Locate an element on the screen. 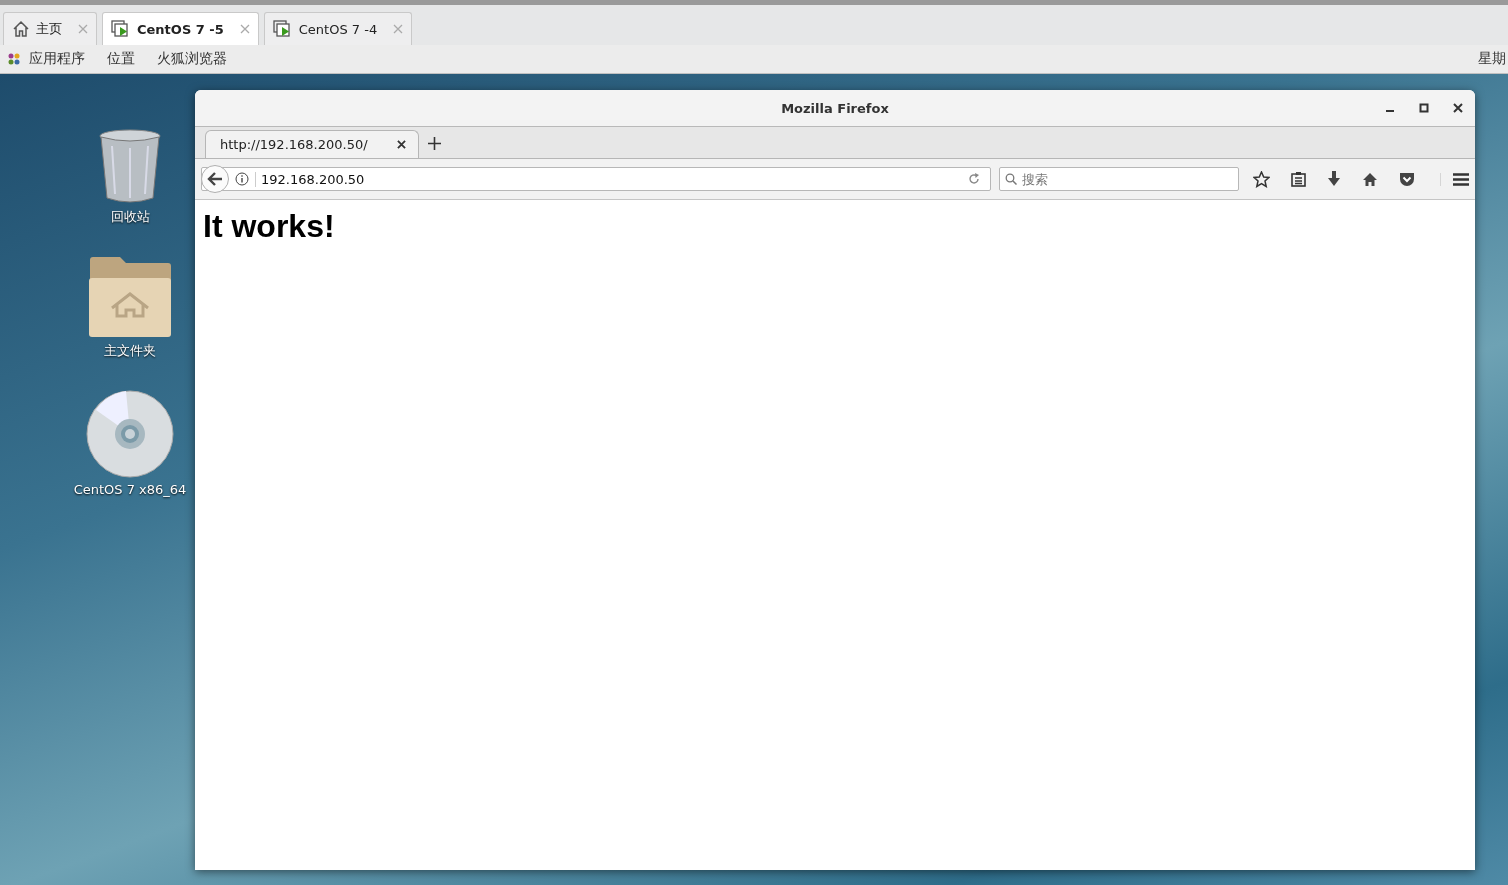 Image resolution: width=1508 pixels, height=885 pixels. top-menu: 火狐浏览器 is located at coordinates (192, 59).